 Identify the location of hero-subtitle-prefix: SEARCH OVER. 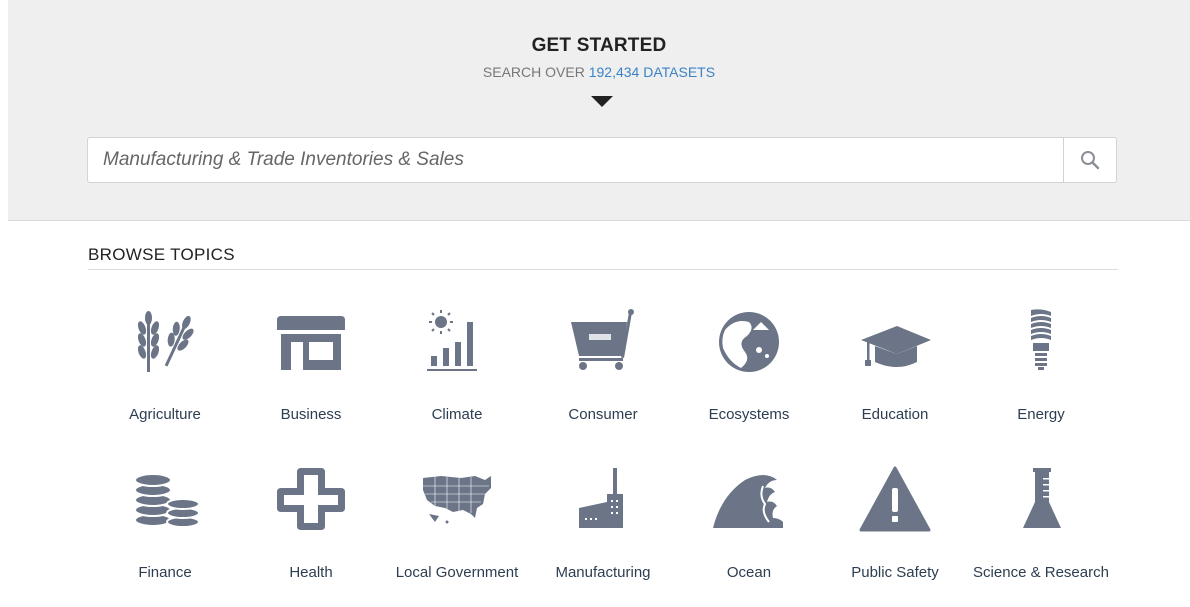
(535, 72).